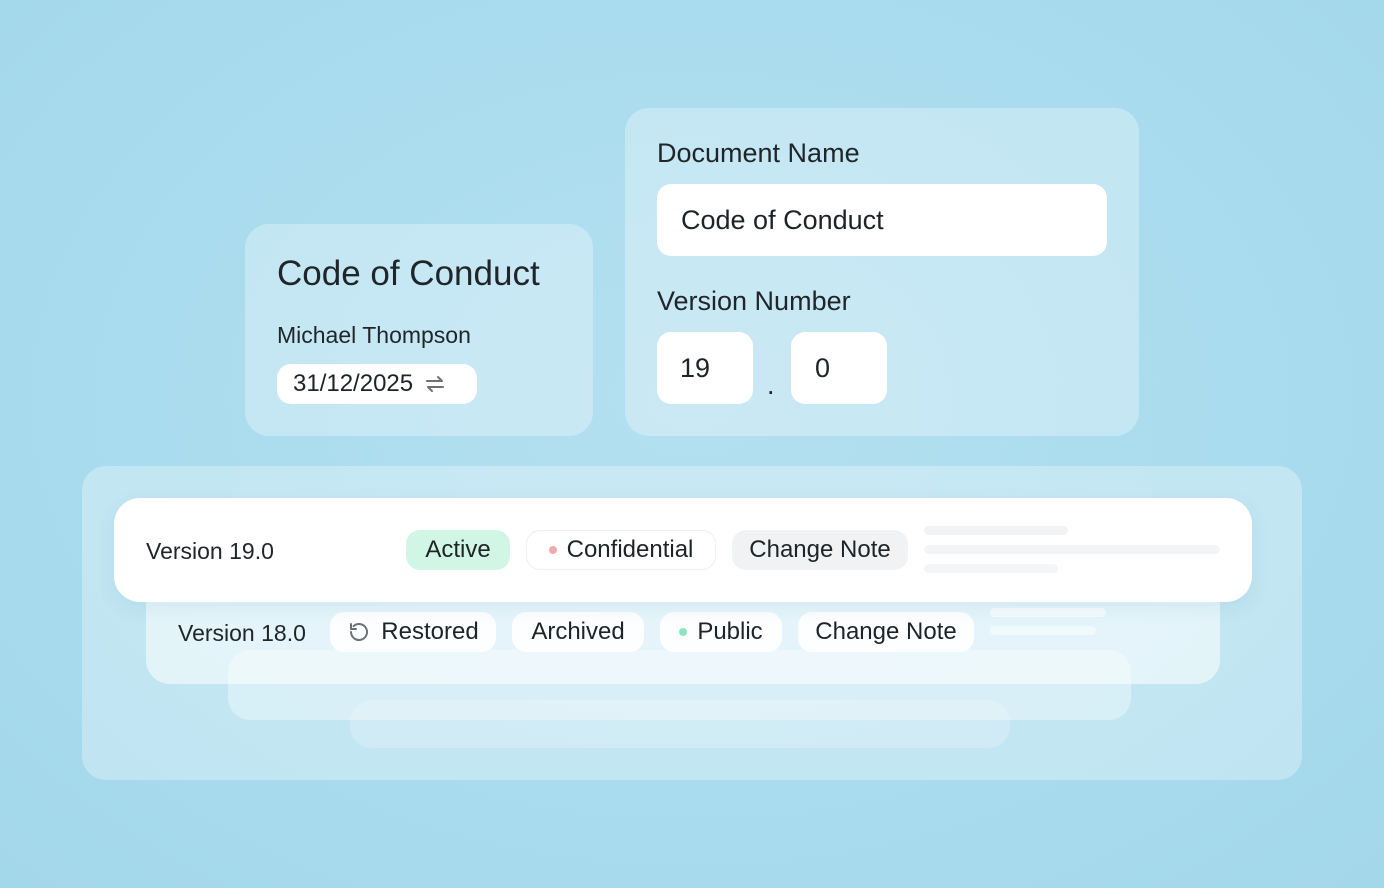 The image size is (1384, 888). I want to click on archived-label: Archived, so click(578, 631).